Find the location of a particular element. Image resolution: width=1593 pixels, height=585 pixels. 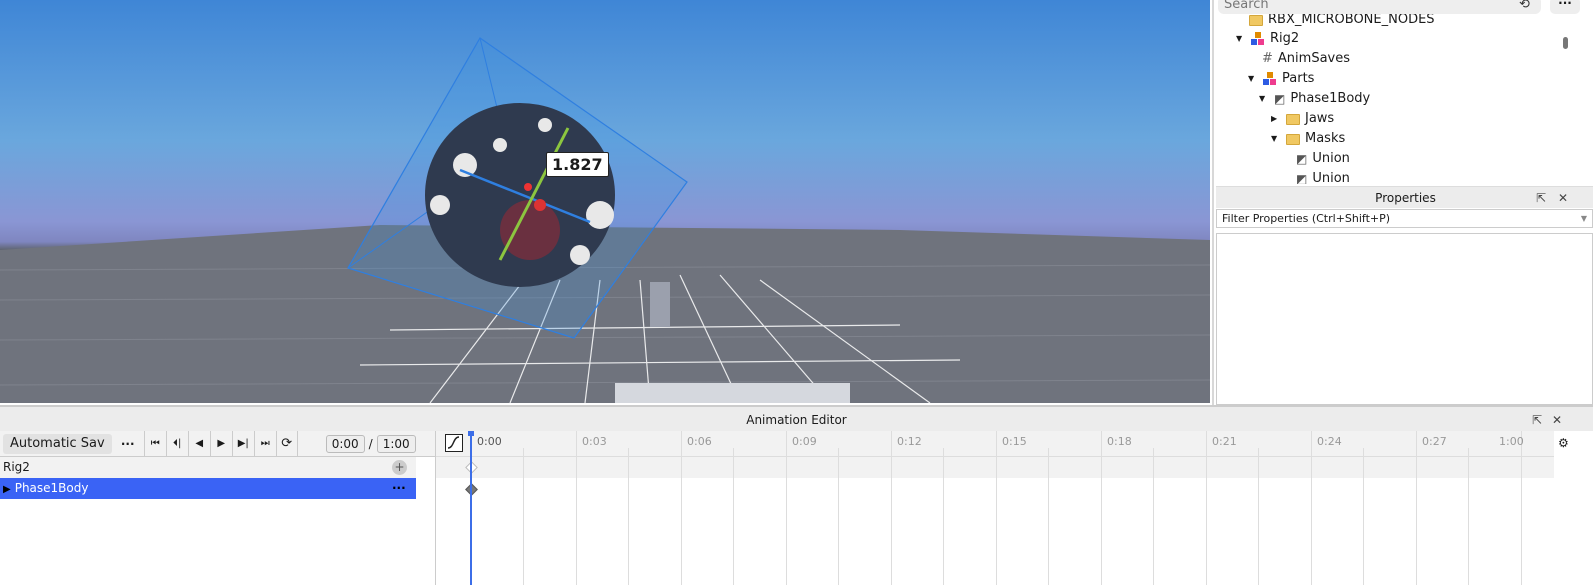

track-label: Phase1Body is located at coordinates (51, 488).